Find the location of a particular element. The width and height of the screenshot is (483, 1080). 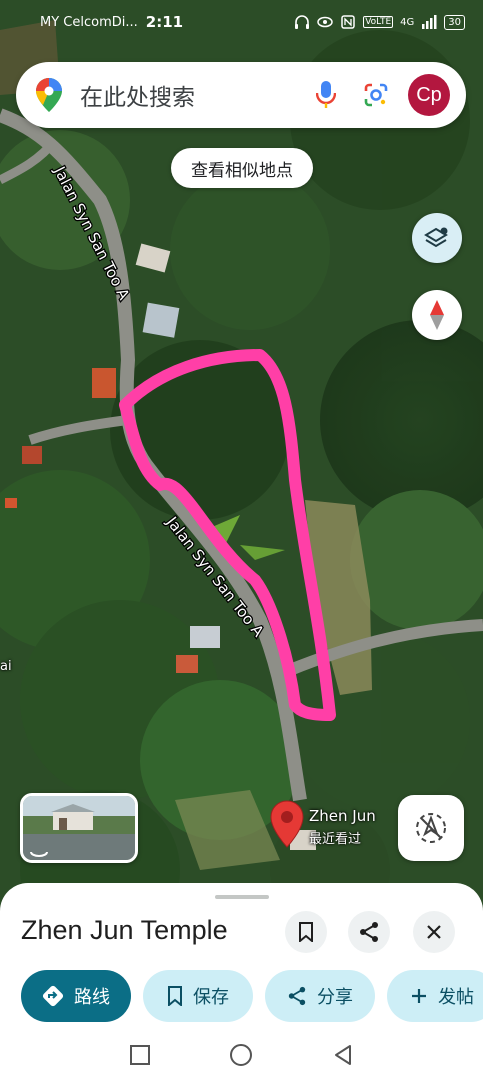

share-icon-button is located at coordinates (369, 932).